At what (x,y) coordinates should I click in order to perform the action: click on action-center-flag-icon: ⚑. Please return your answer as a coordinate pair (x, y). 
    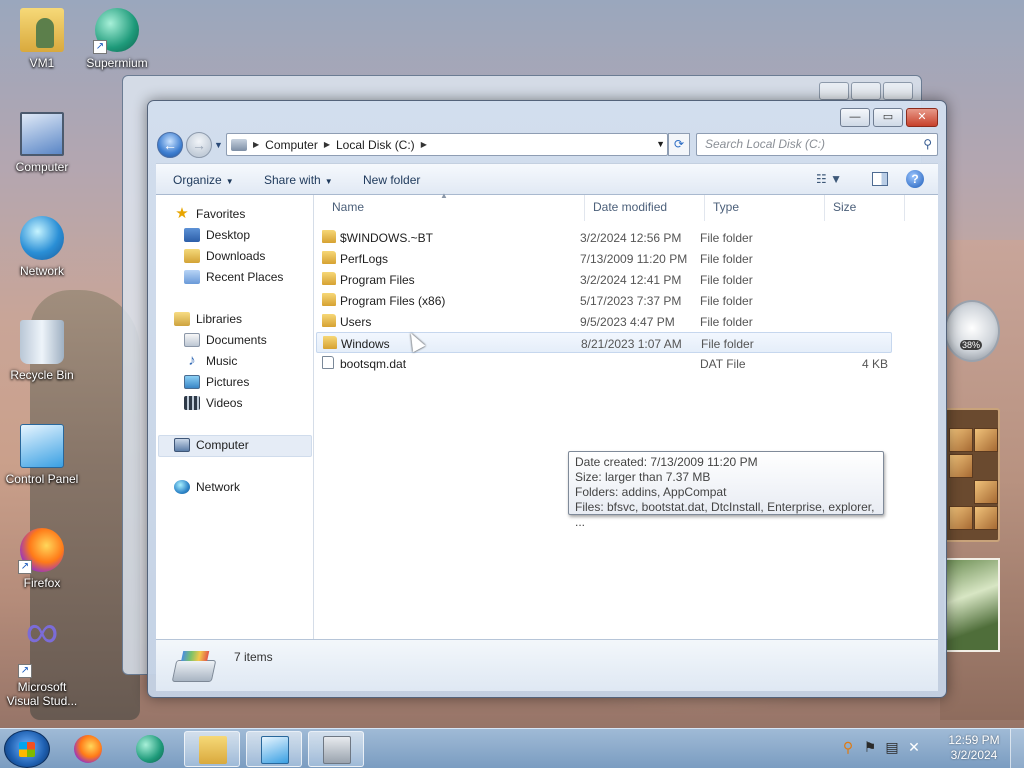
    Looking at the image, I should click on (870, 747).